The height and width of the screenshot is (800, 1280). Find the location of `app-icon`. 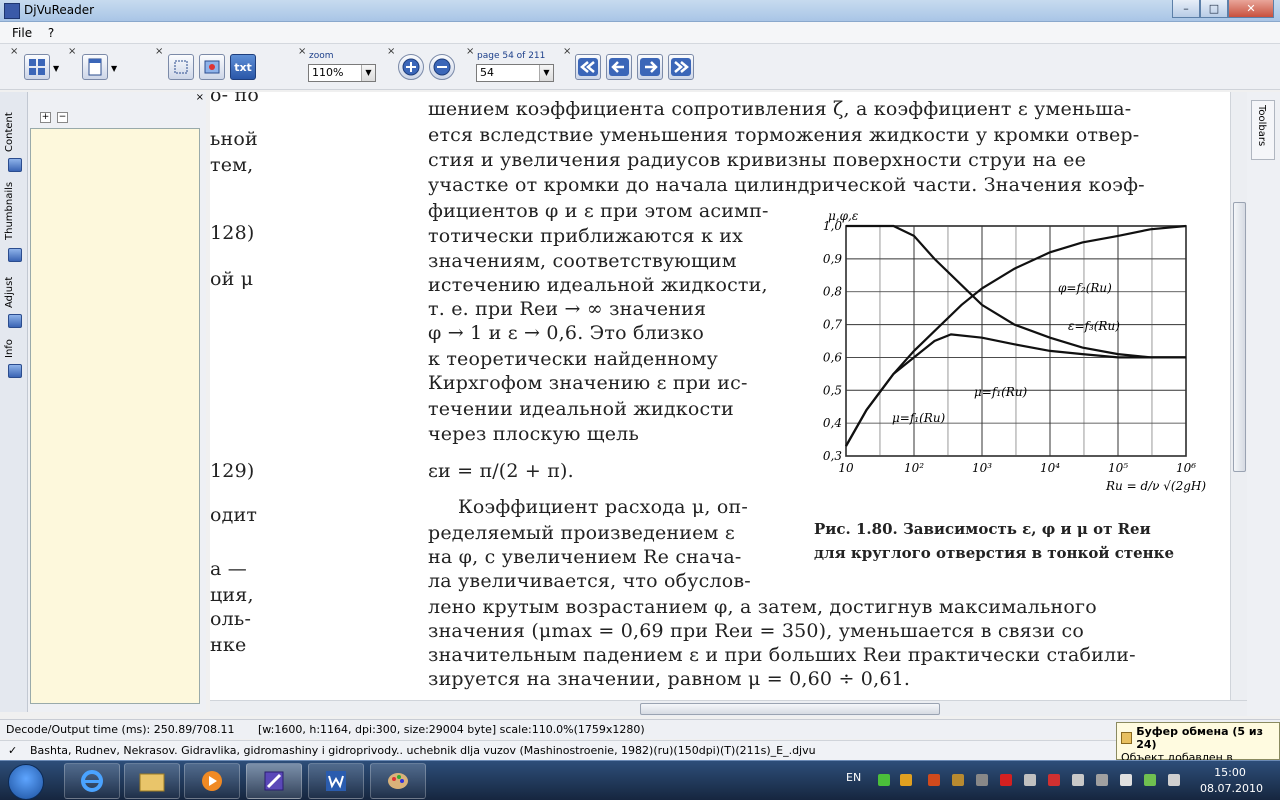

app-icon is located at coordinates (12, 11).